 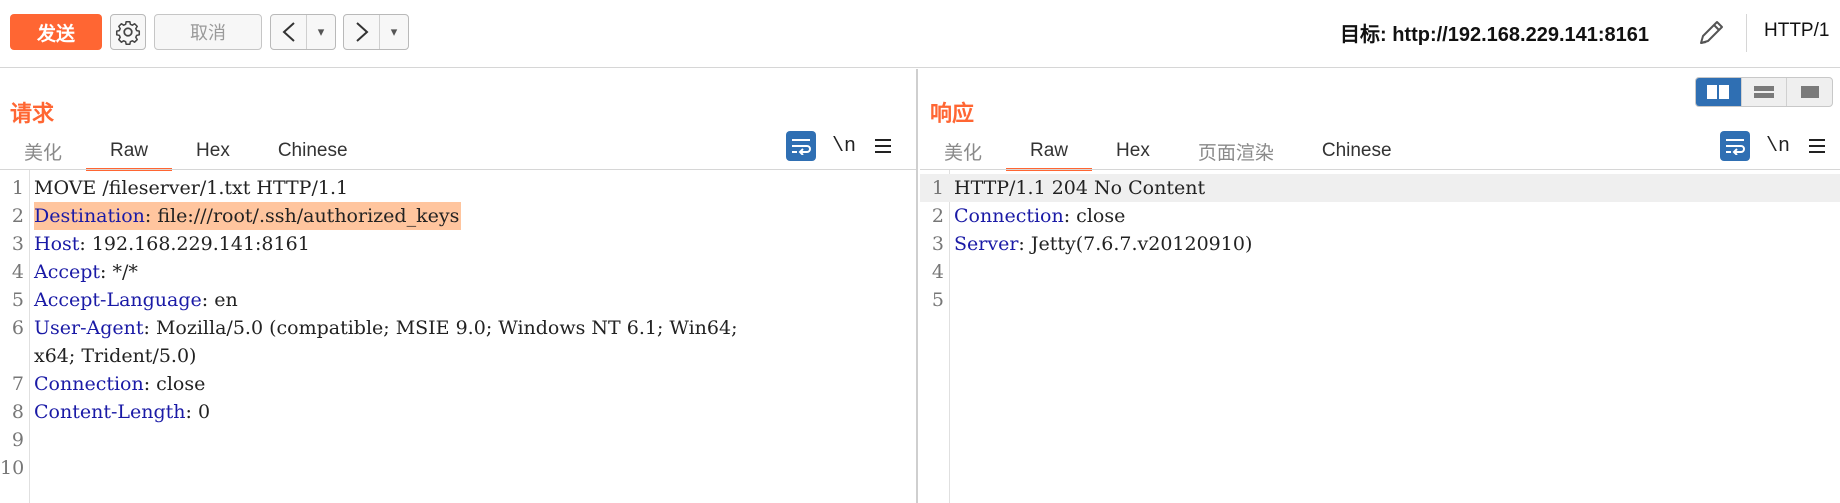 What do you see at coordinates (12, 468) in the screenshot?
I see `line-number: 10` at bounding box center [12, 468].